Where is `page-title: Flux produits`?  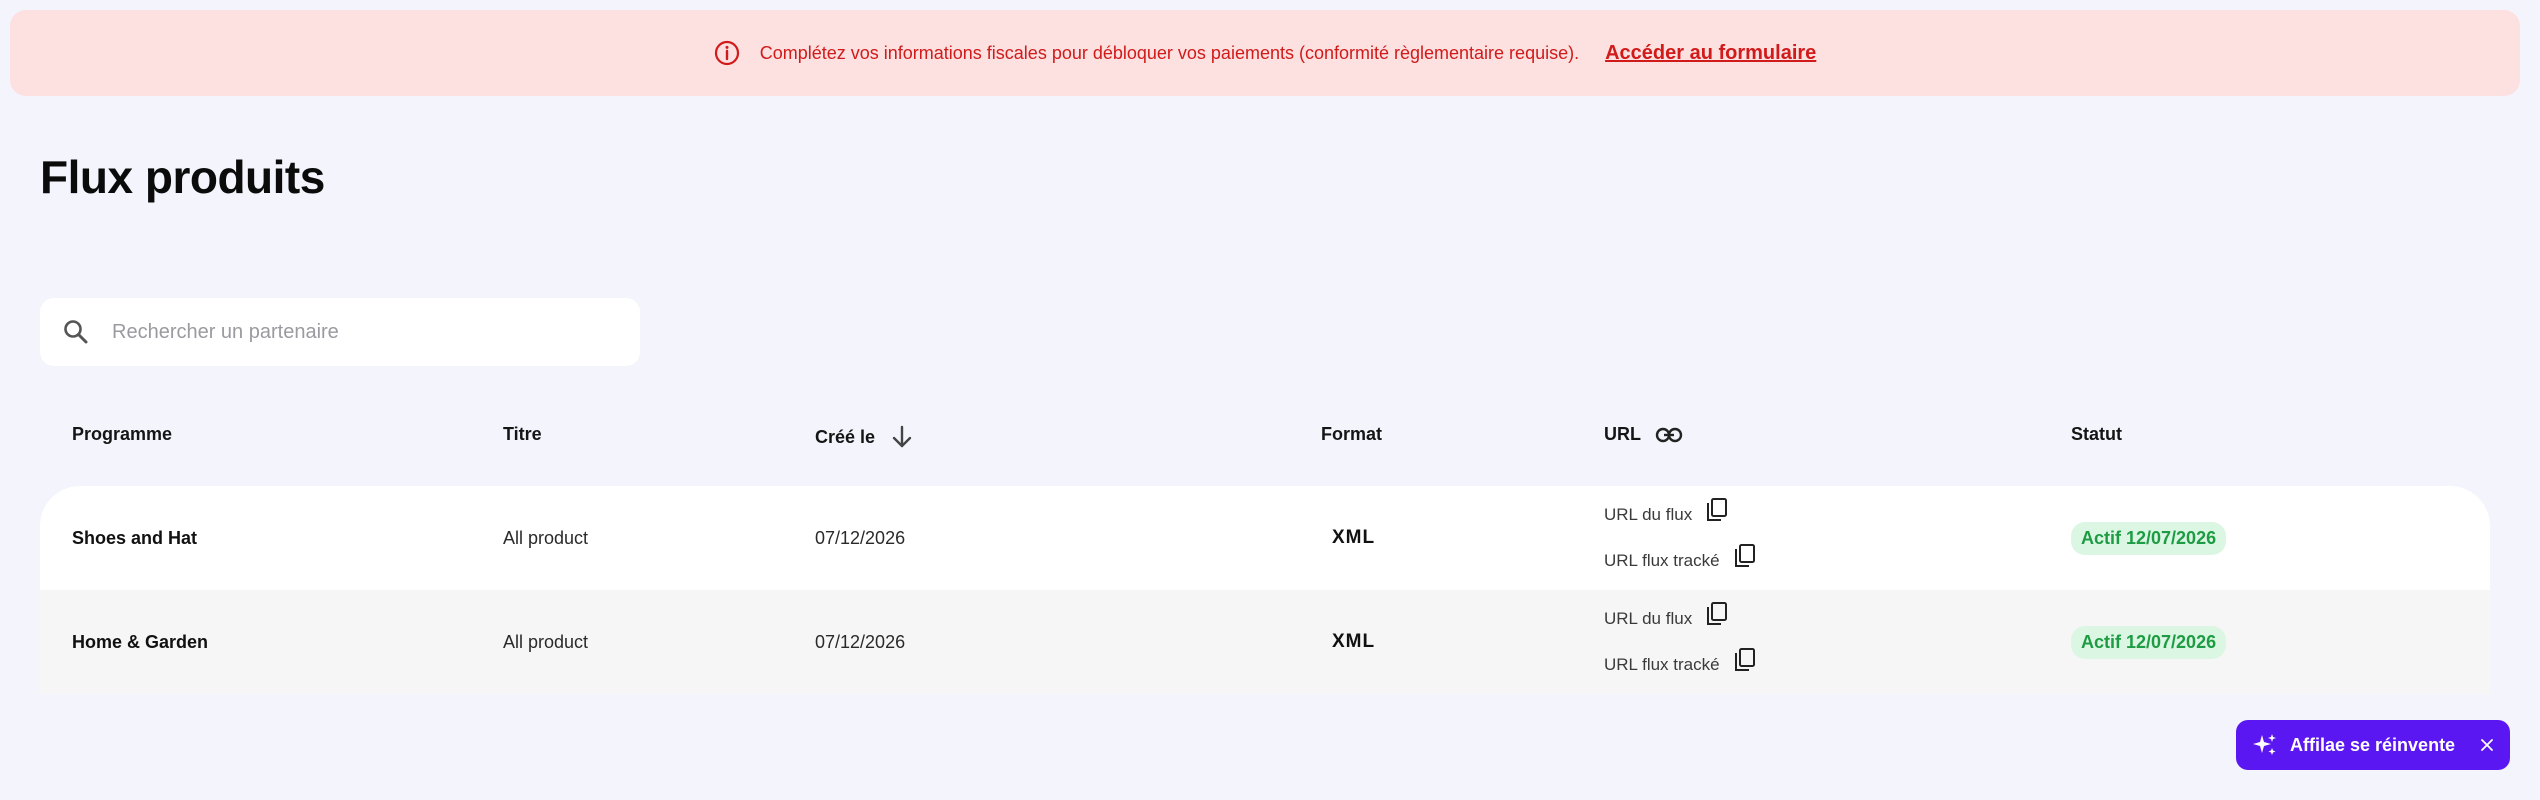 page-title: Flux produits is located at coordinates (182, 177).